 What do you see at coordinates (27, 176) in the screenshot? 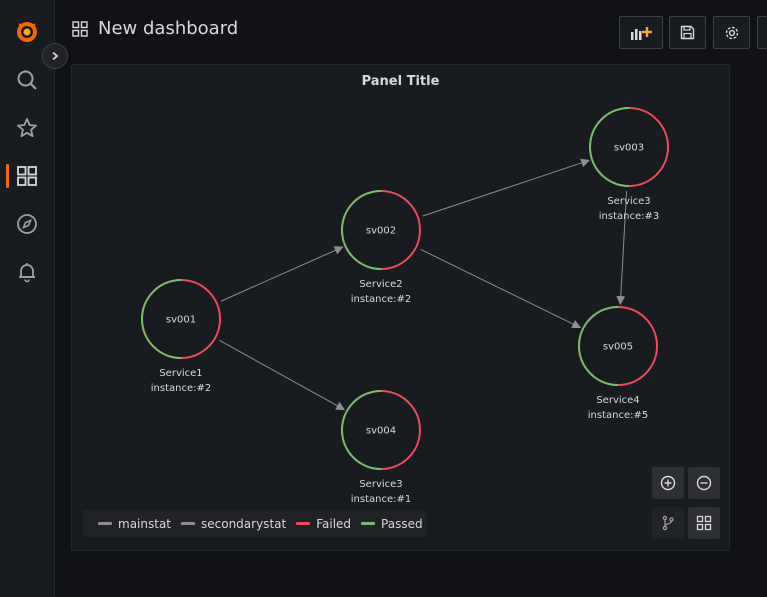
I see `dashboards-icon` at bounding box center [27, 176].